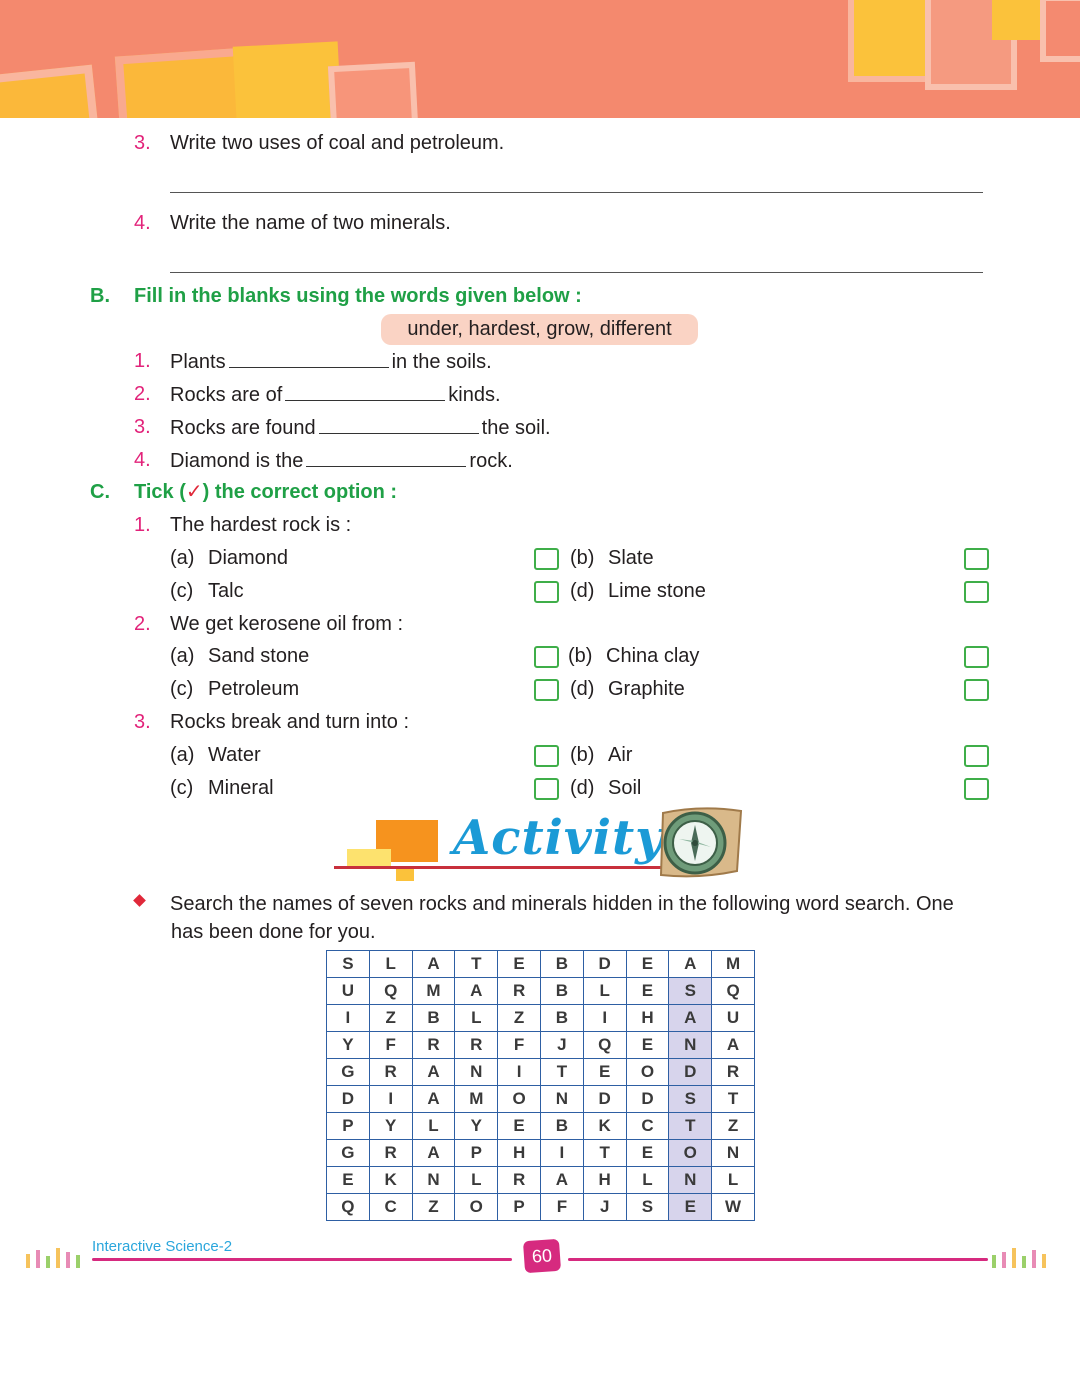 The image size is (1080, 1380). What do you see at coordinates (561, 1045) in the screenshot?
I see `grid-cell: J` at bounding box center [561, 1045].